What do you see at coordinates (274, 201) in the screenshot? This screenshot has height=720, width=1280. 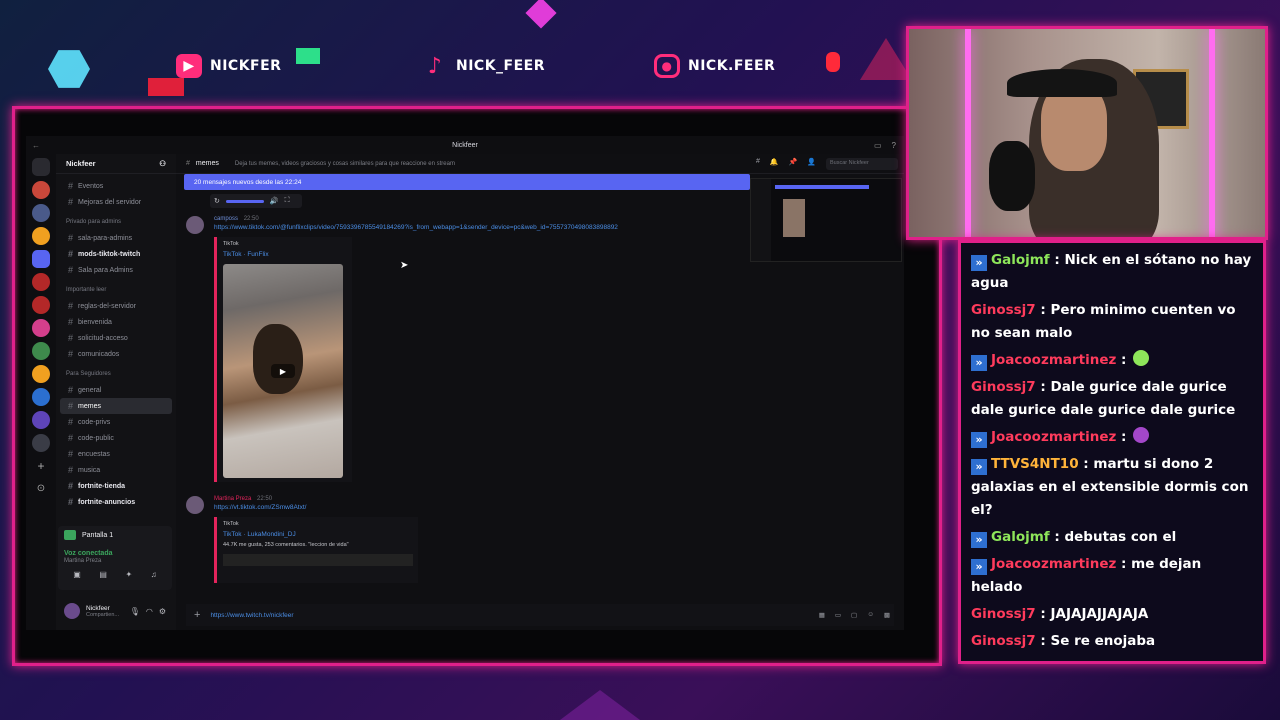 I see `volume-icon: 🔊` at bounding box center [274, 201].